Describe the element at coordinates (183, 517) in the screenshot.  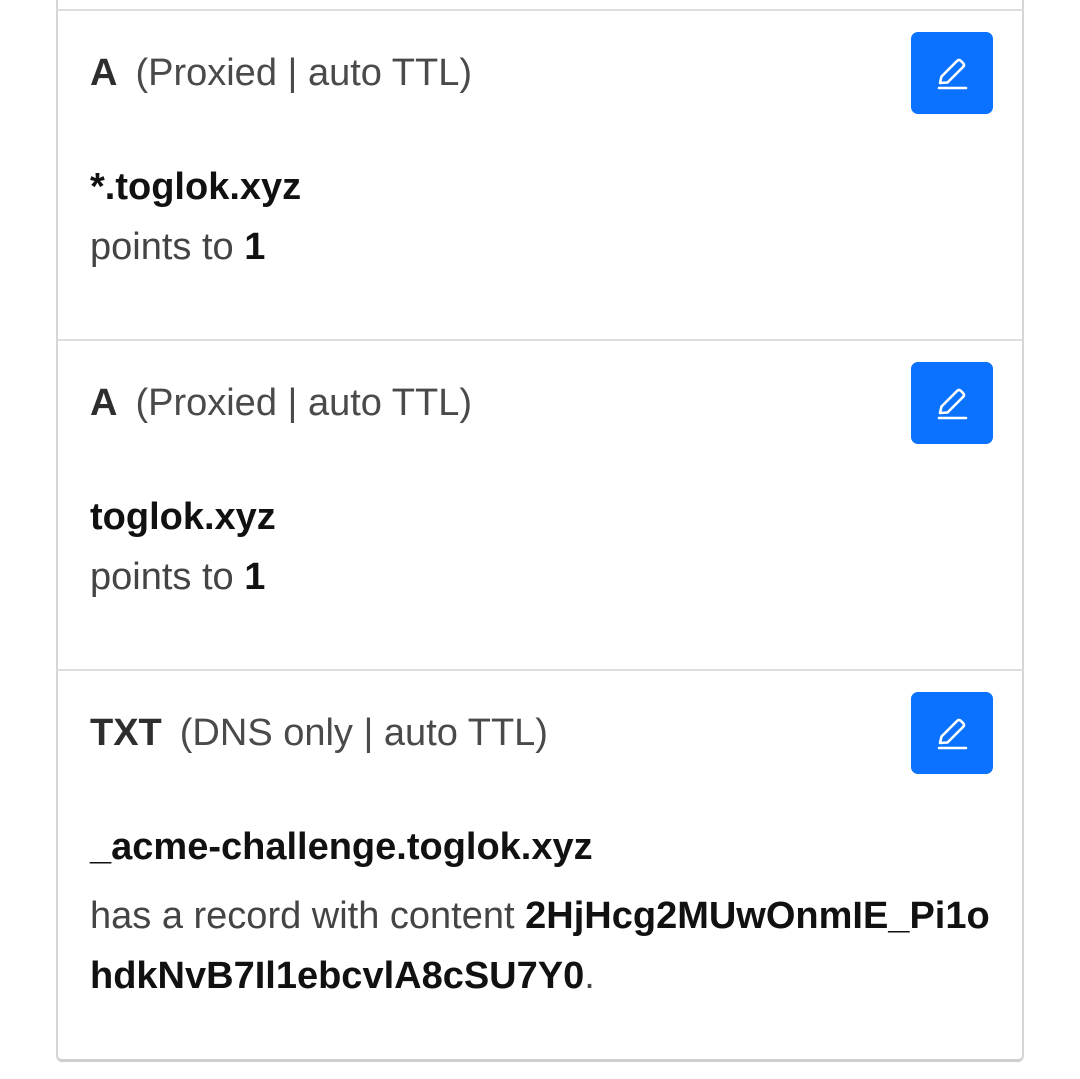
I see `record-name: toglok.xyz` at that location.